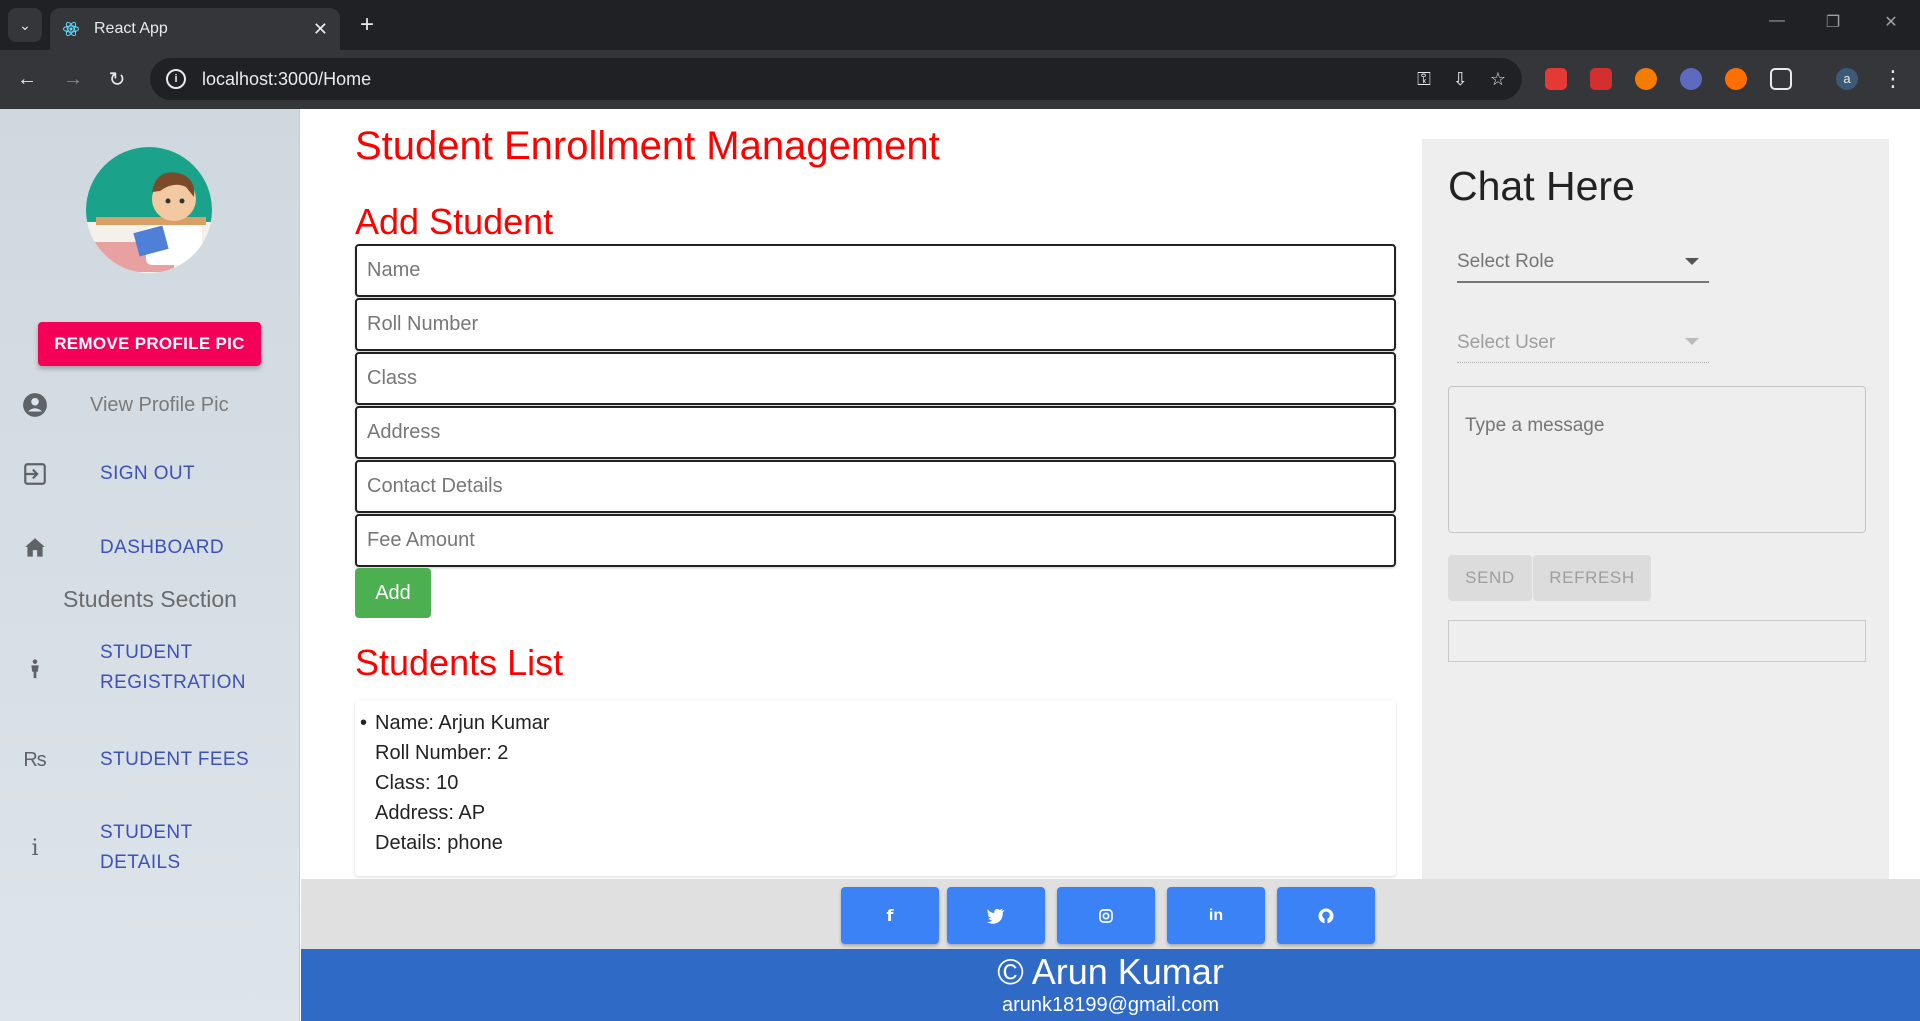 This screenshot has width=1920, height=1021. Describe the element at coordinates (1833, 22) in the screenshot. I see `restore-icon: ❐` at that location.